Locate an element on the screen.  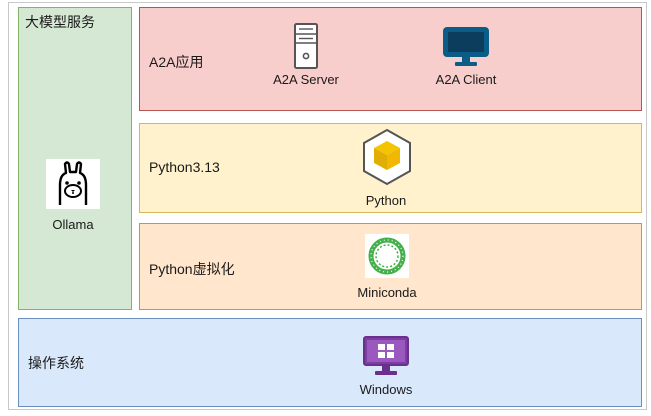
python-title: Python3.13 is located at coordinates (184, 167).